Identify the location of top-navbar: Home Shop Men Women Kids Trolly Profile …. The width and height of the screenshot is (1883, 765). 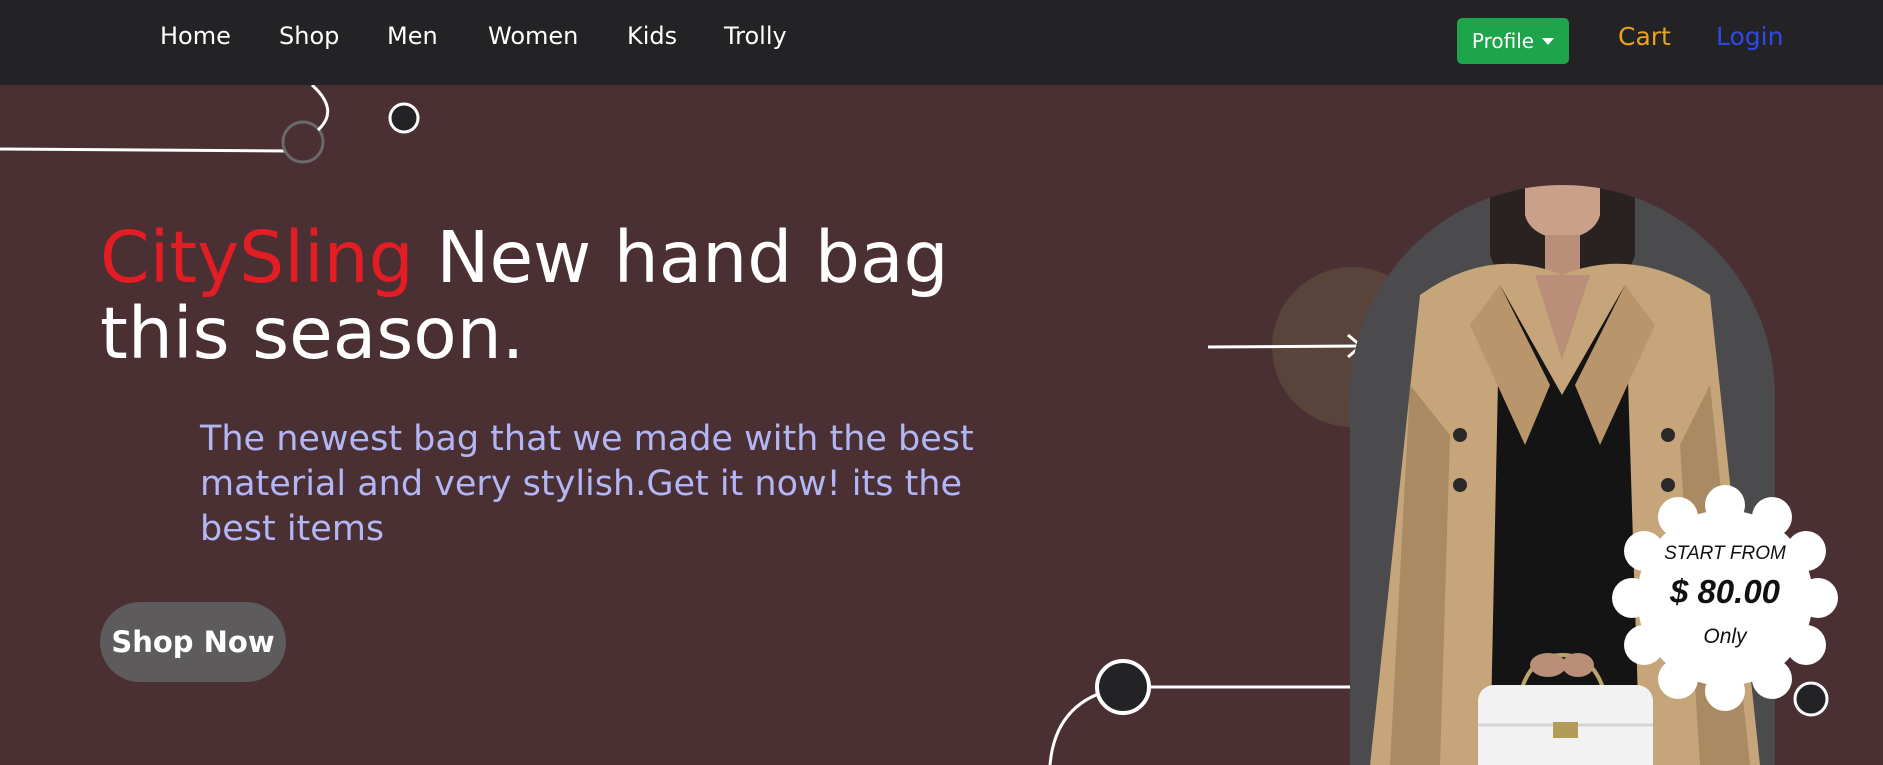
(941, 42).